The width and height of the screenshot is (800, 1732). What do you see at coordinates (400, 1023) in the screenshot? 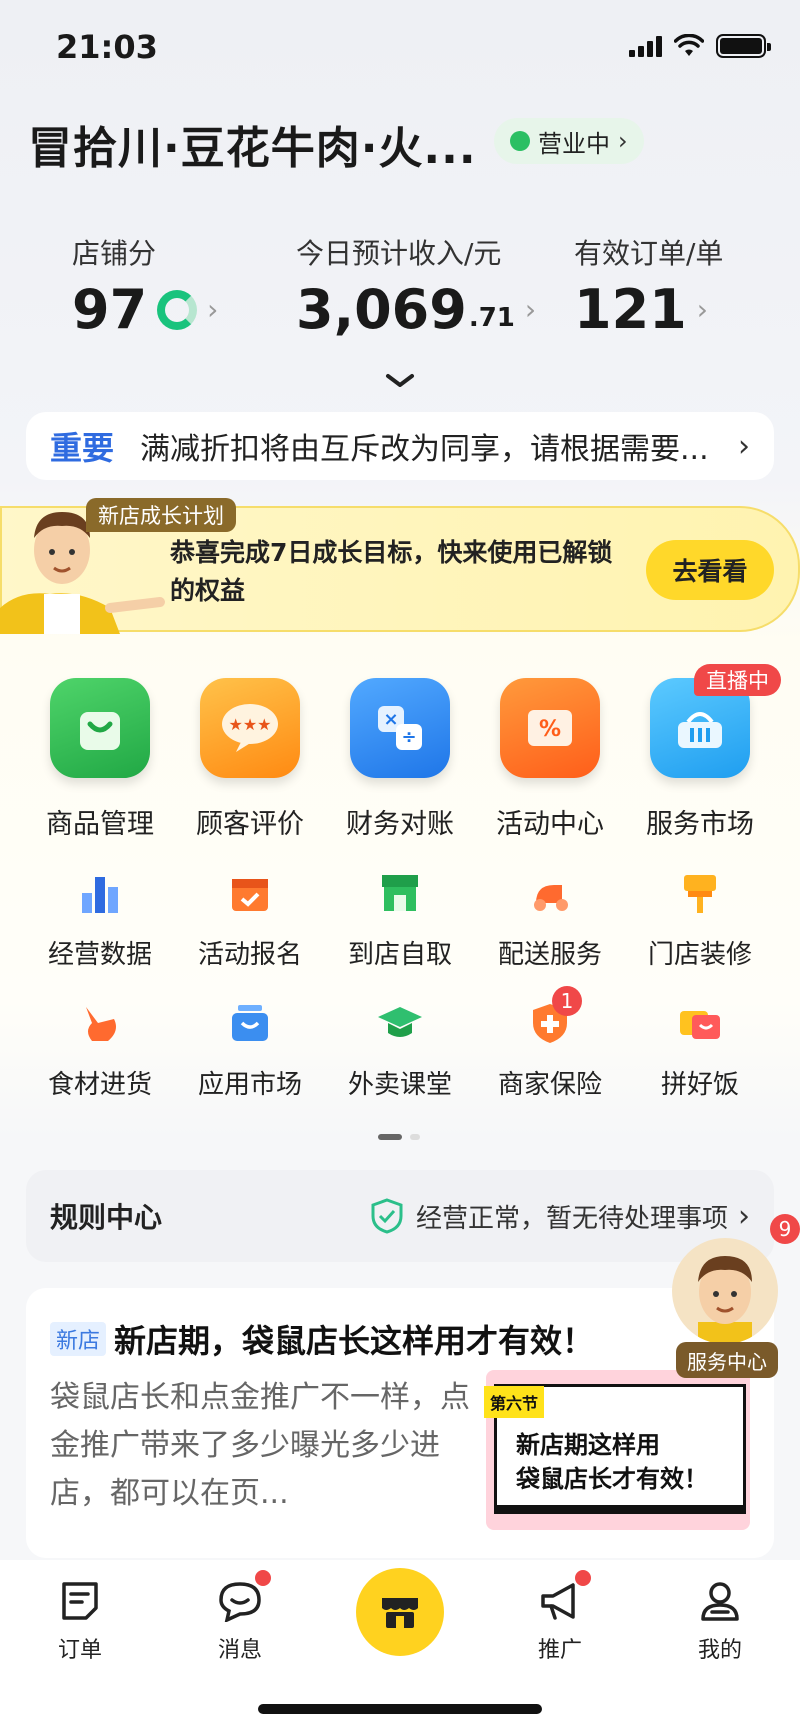
I see `graduation-cap-icon` at bounding box center [400, 1023].